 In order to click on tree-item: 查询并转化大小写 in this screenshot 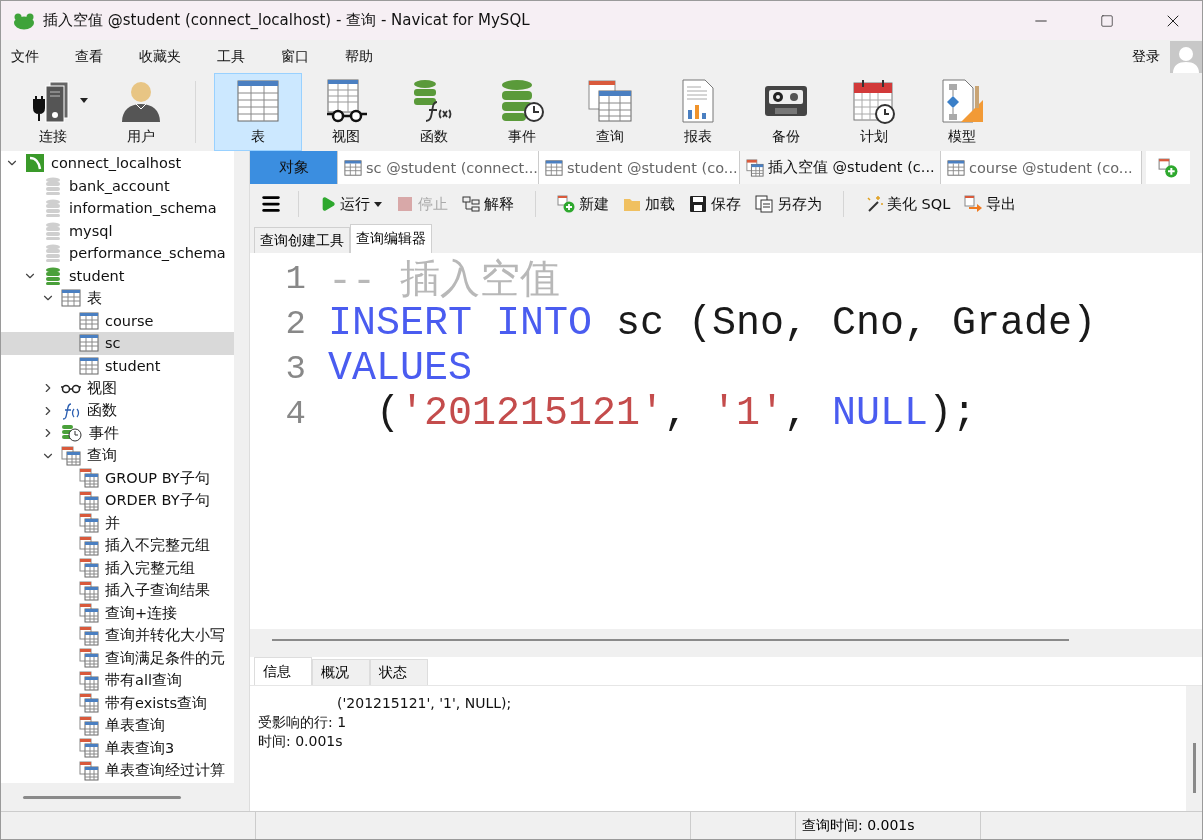, I will do `click(117, 635)`.